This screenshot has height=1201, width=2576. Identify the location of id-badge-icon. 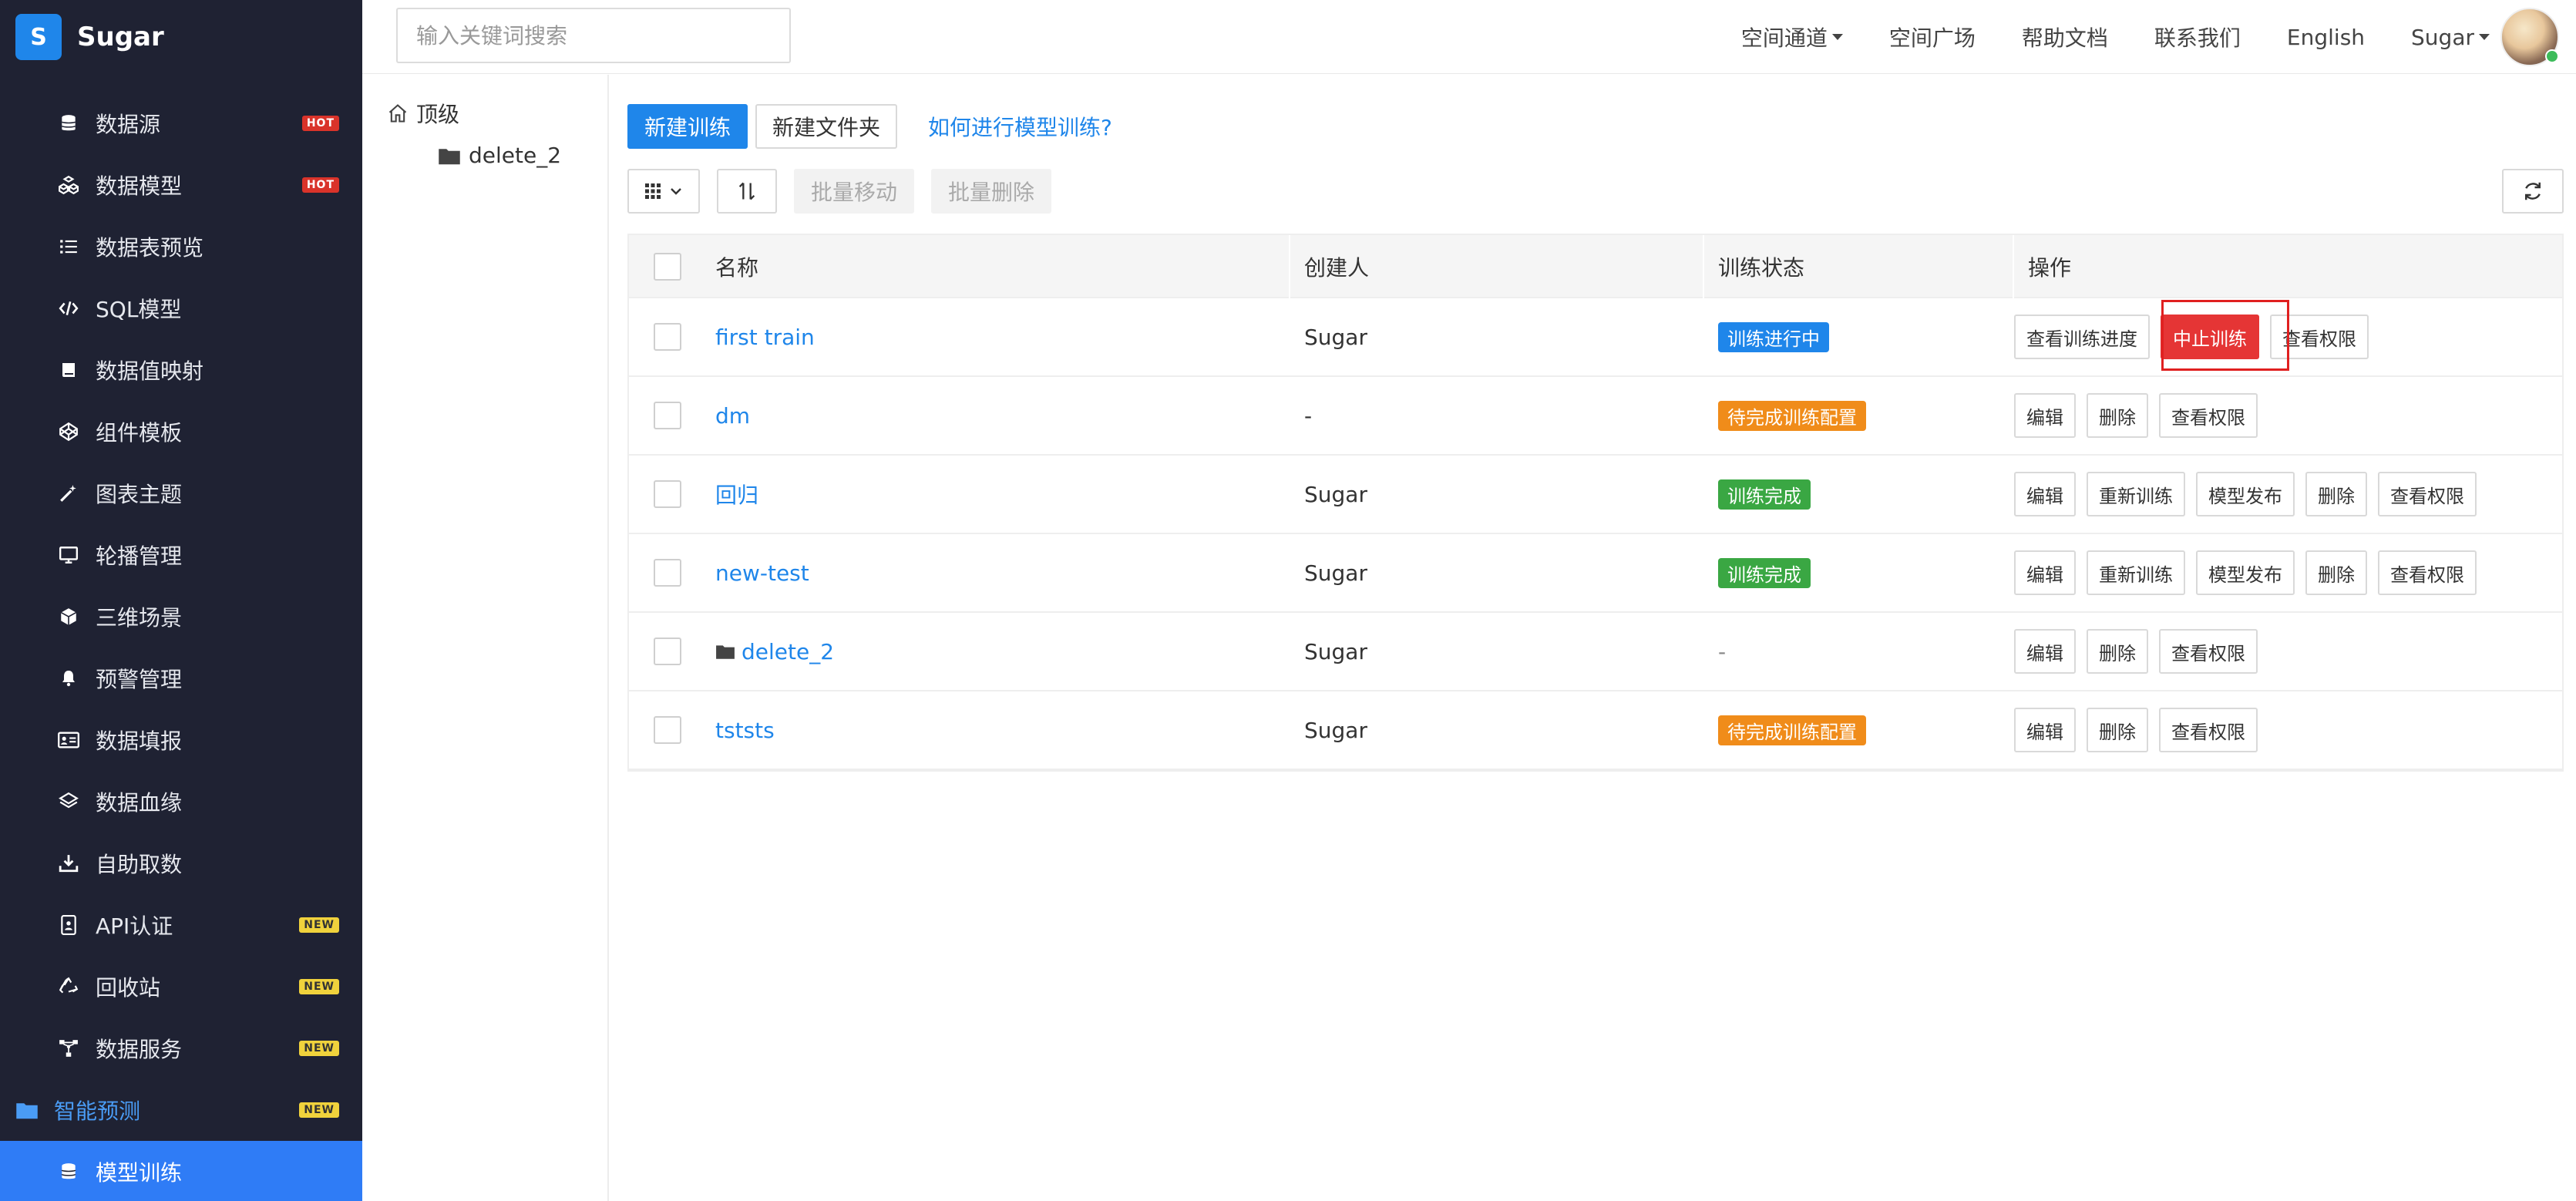
(68, 925).